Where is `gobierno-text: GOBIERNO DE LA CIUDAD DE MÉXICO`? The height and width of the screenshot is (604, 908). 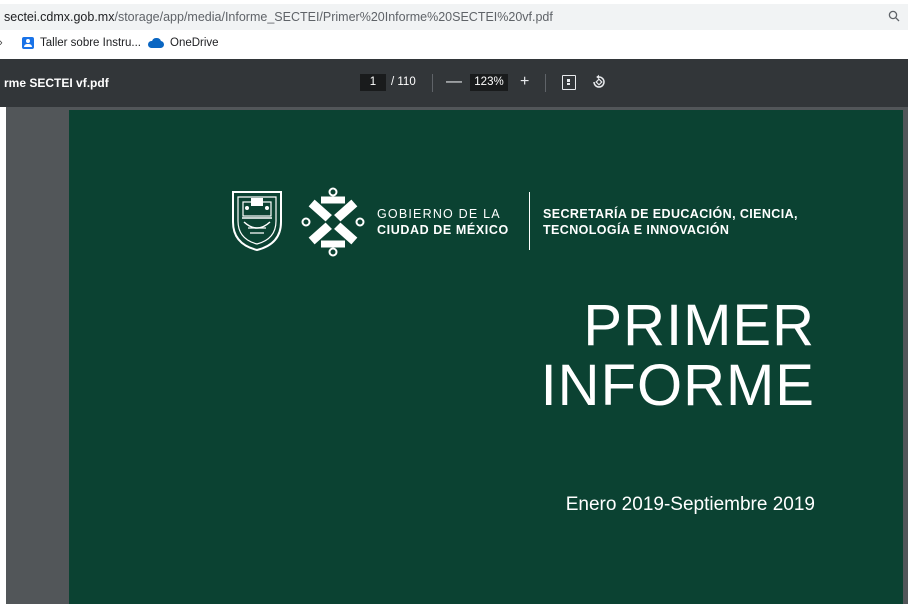 gobierno-text: GOBIERNO DE LA CIUDAD DE MÉXICO is located at coordinates (443, 222).